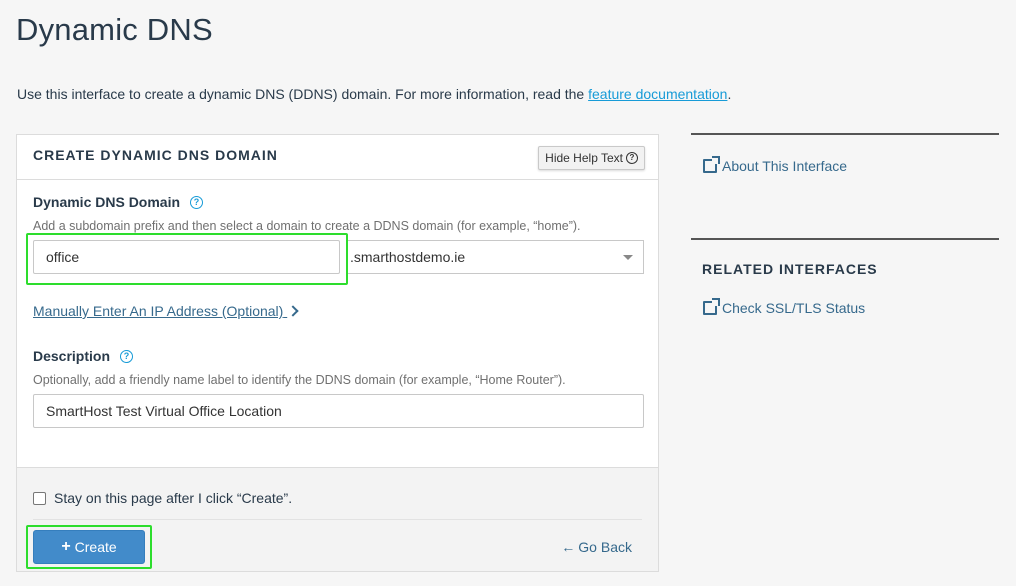 This screenshot has width=1016, height=586. What do you see at coordinates (568, 547) in the screenshot?
I see `arrow-left-icon: ←` at bounding box center [568, 547].